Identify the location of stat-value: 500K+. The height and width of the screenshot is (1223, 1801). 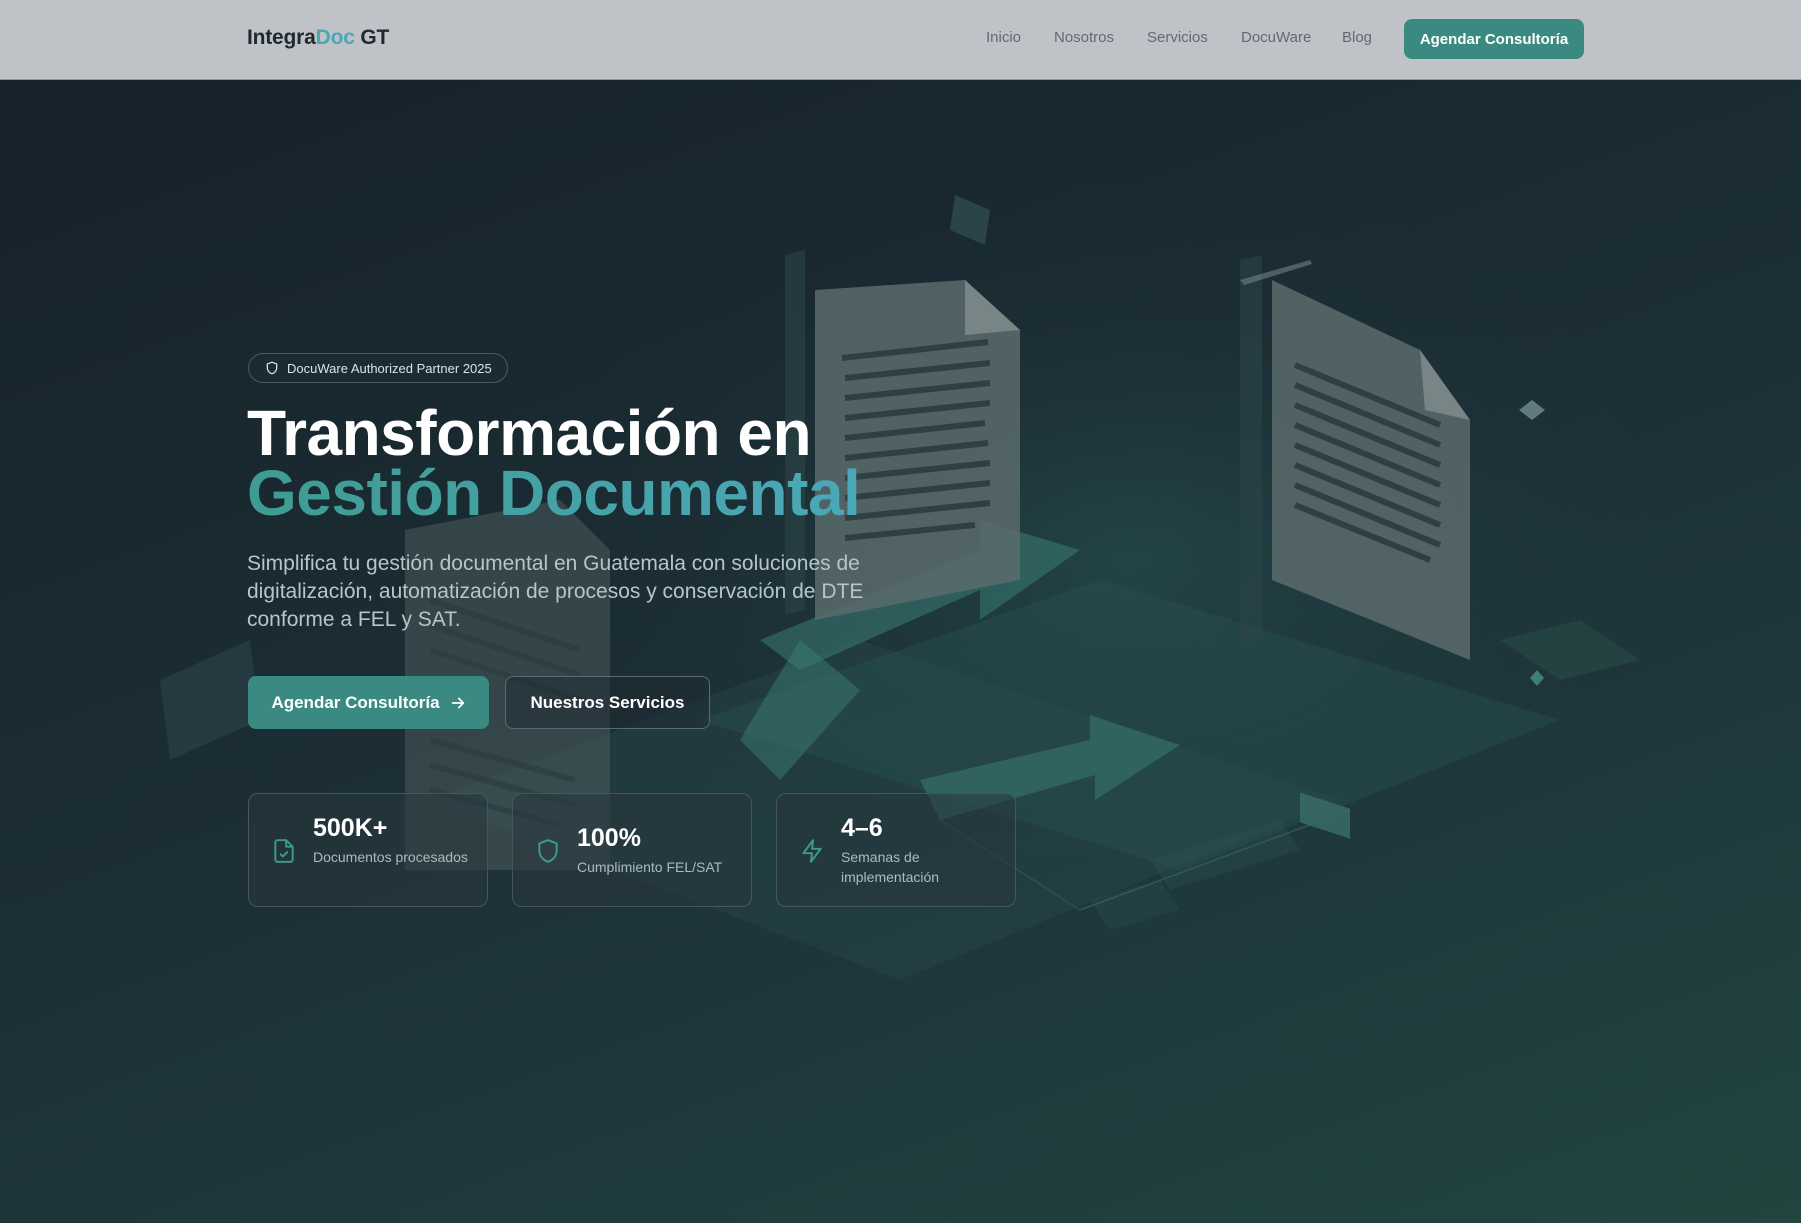
(350, 828).